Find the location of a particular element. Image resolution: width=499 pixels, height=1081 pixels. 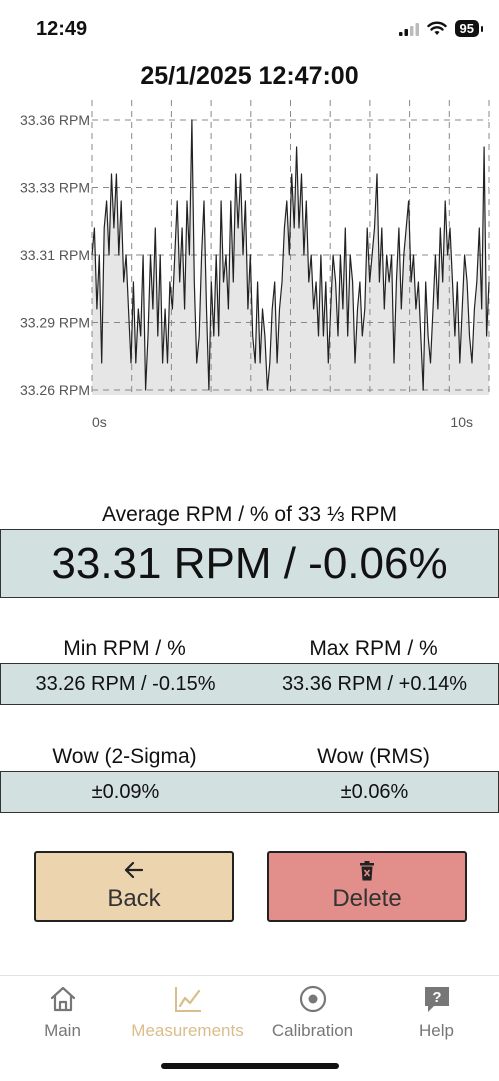

tab-measurements-label: Measurements is located at coordinates (187, 1030).